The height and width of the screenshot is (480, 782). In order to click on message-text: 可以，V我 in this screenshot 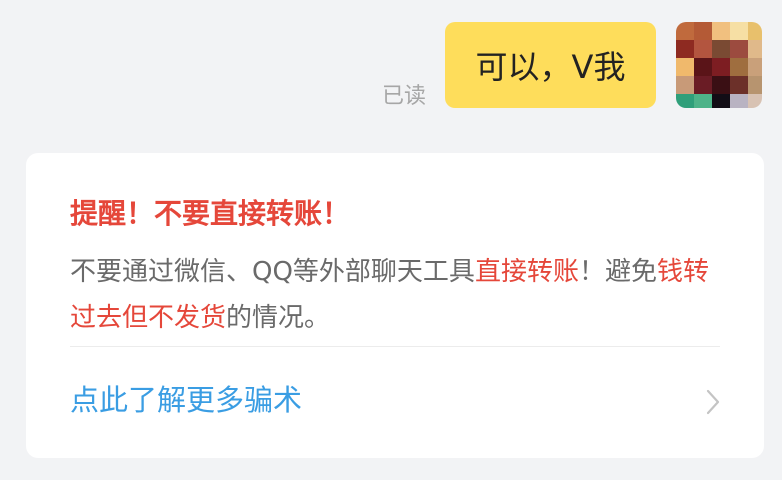, I will do `click(550, 67)`.